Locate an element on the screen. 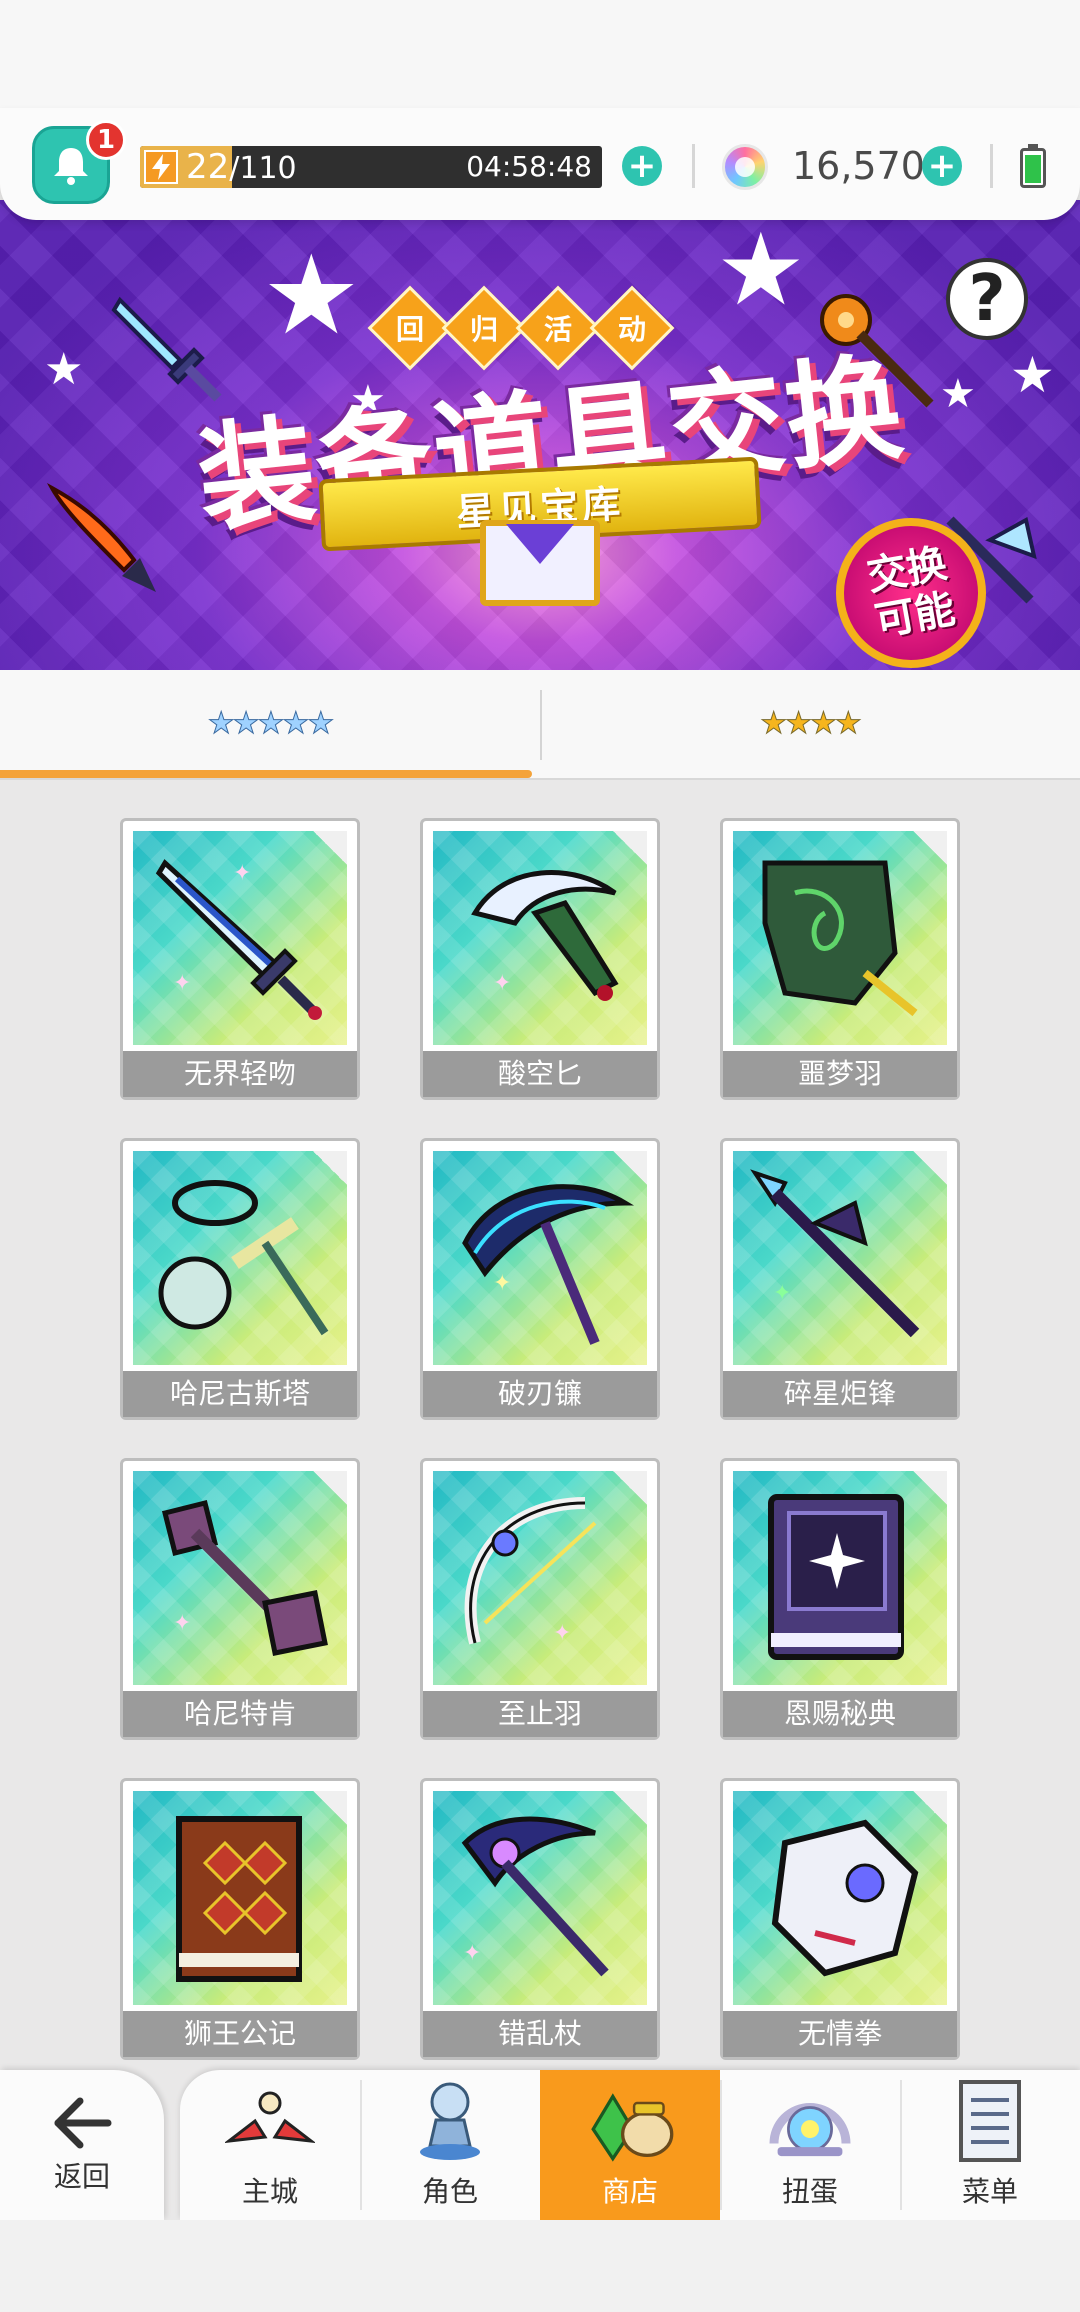 The height and width of the screenshot is (2312, 1080). nav-item-gacha: 扭蛋 is located at coordinates (810, 2145).